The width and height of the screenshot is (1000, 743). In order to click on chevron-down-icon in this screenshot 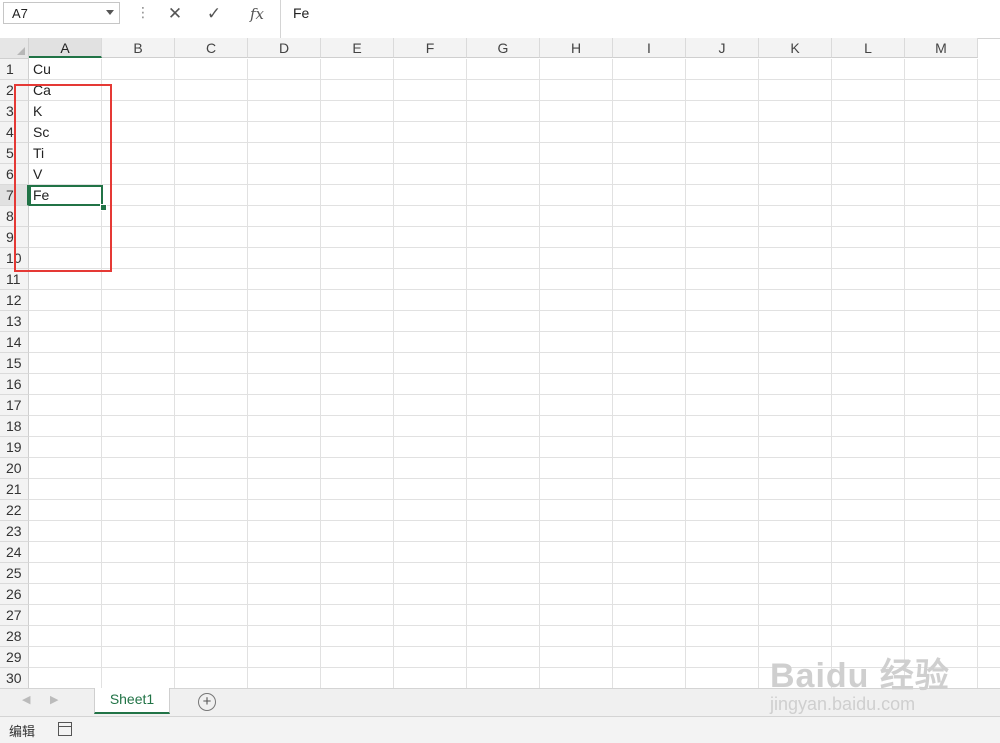, I will do `click(110, 13)`.